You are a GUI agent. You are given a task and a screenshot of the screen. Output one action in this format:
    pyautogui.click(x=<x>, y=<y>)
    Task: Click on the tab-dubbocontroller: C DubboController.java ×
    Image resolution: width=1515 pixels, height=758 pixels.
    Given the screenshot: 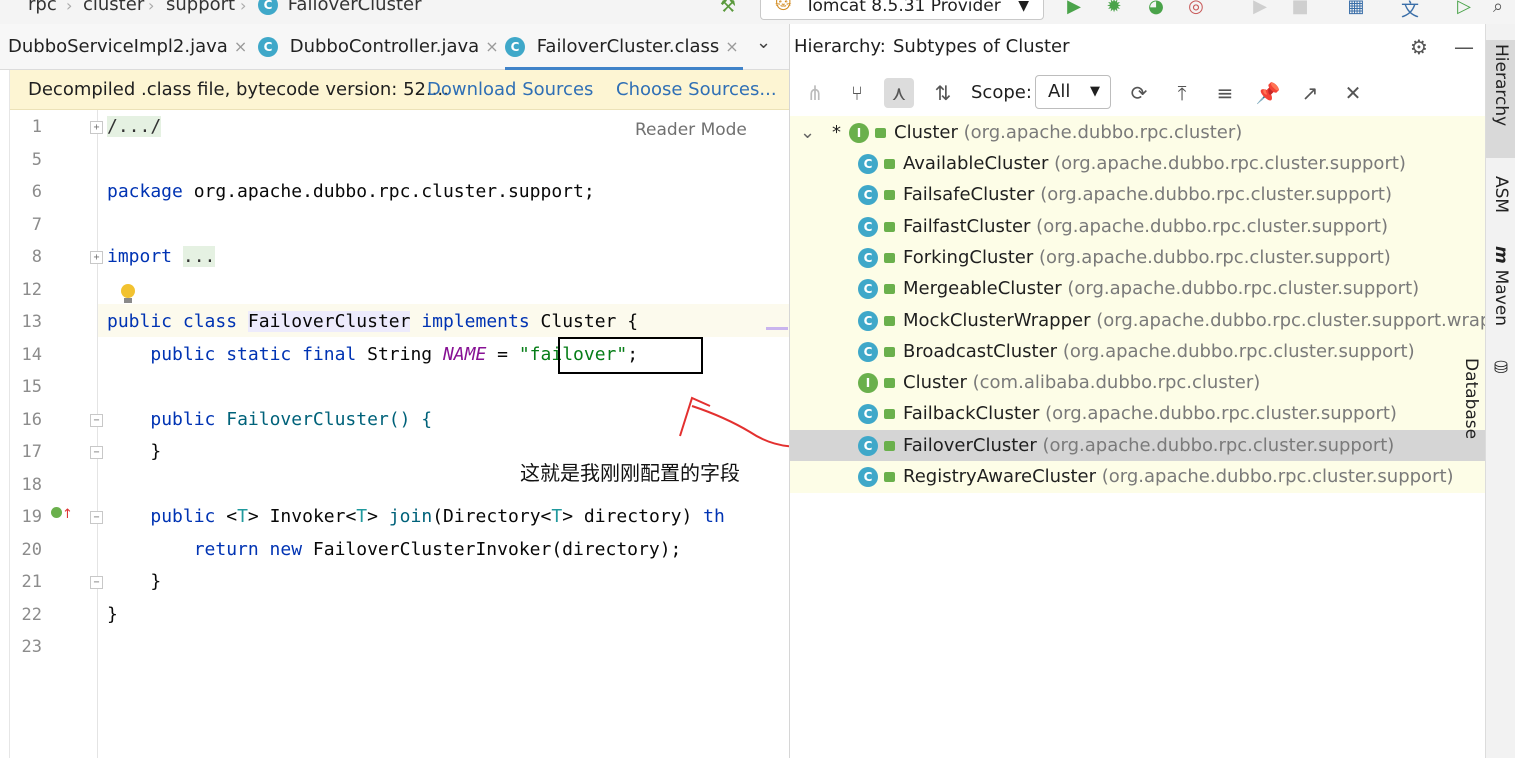 What is the action you would take?
    pyautogui.click(x=378, y=47)
    